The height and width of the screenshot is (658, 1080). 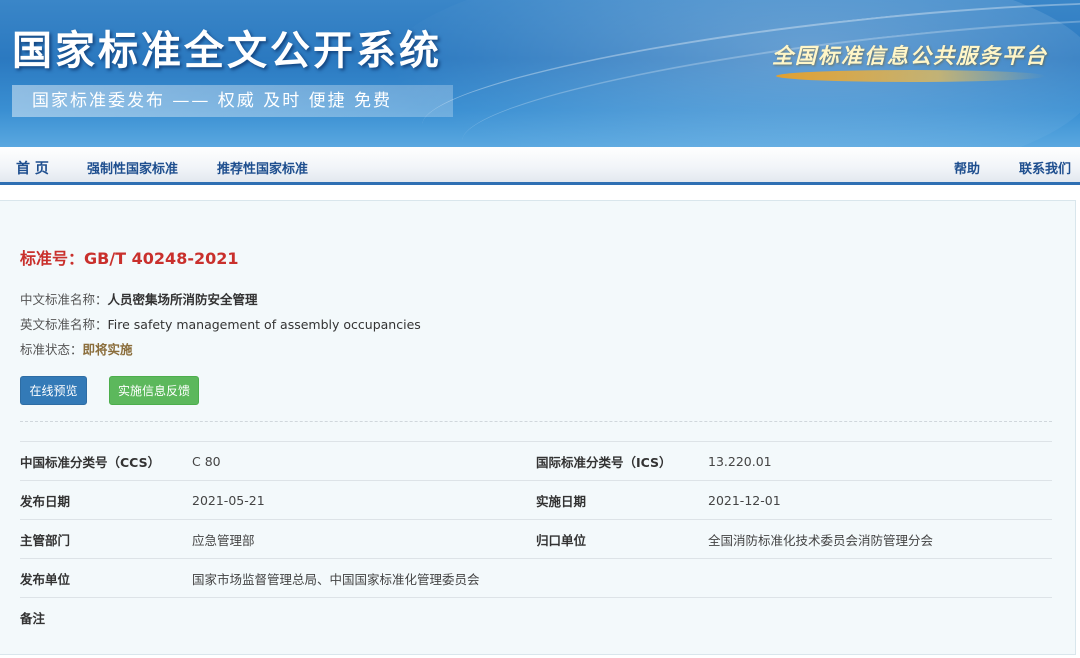 I want to click on status-row: 标准状态：即将实施, so click(x=76, y=348).